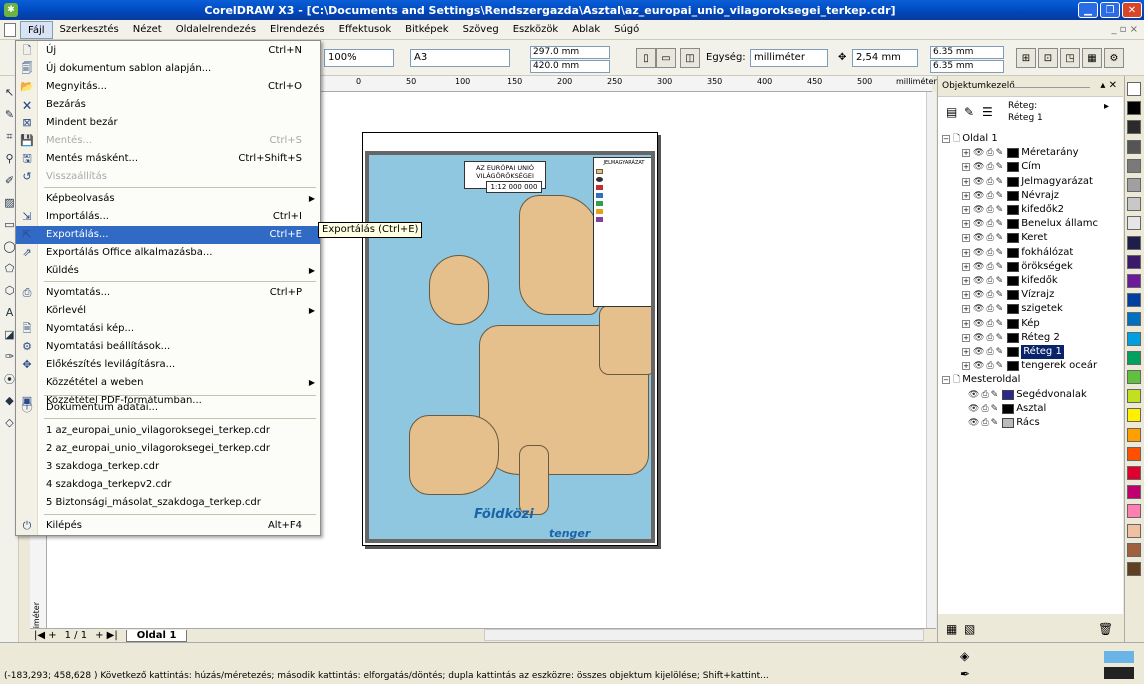 This screenshot has width=1144, height=684. Describe the element at coordinates (1124, 29) in the screenshot. I see `mdi-window-controls: _ ▫ ×` at that location.